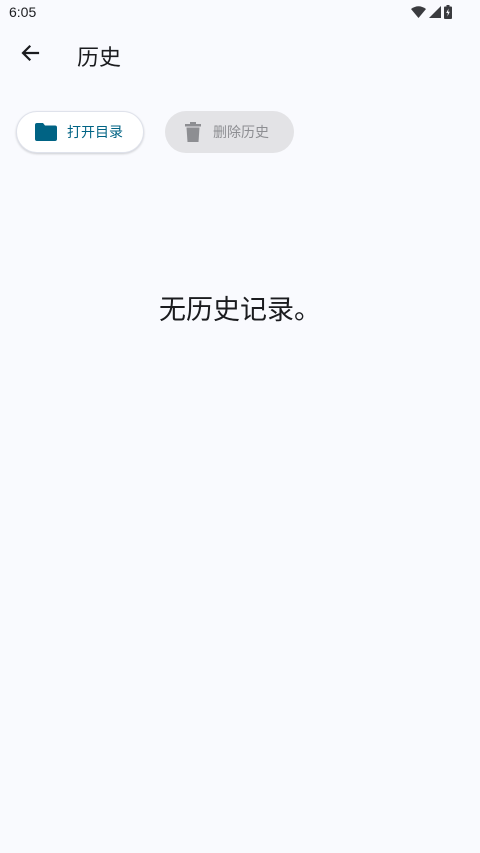  Describe the element at coordinates (95, 133) in the screenshot. I see `open-directory-label: 打开目录` at that location.